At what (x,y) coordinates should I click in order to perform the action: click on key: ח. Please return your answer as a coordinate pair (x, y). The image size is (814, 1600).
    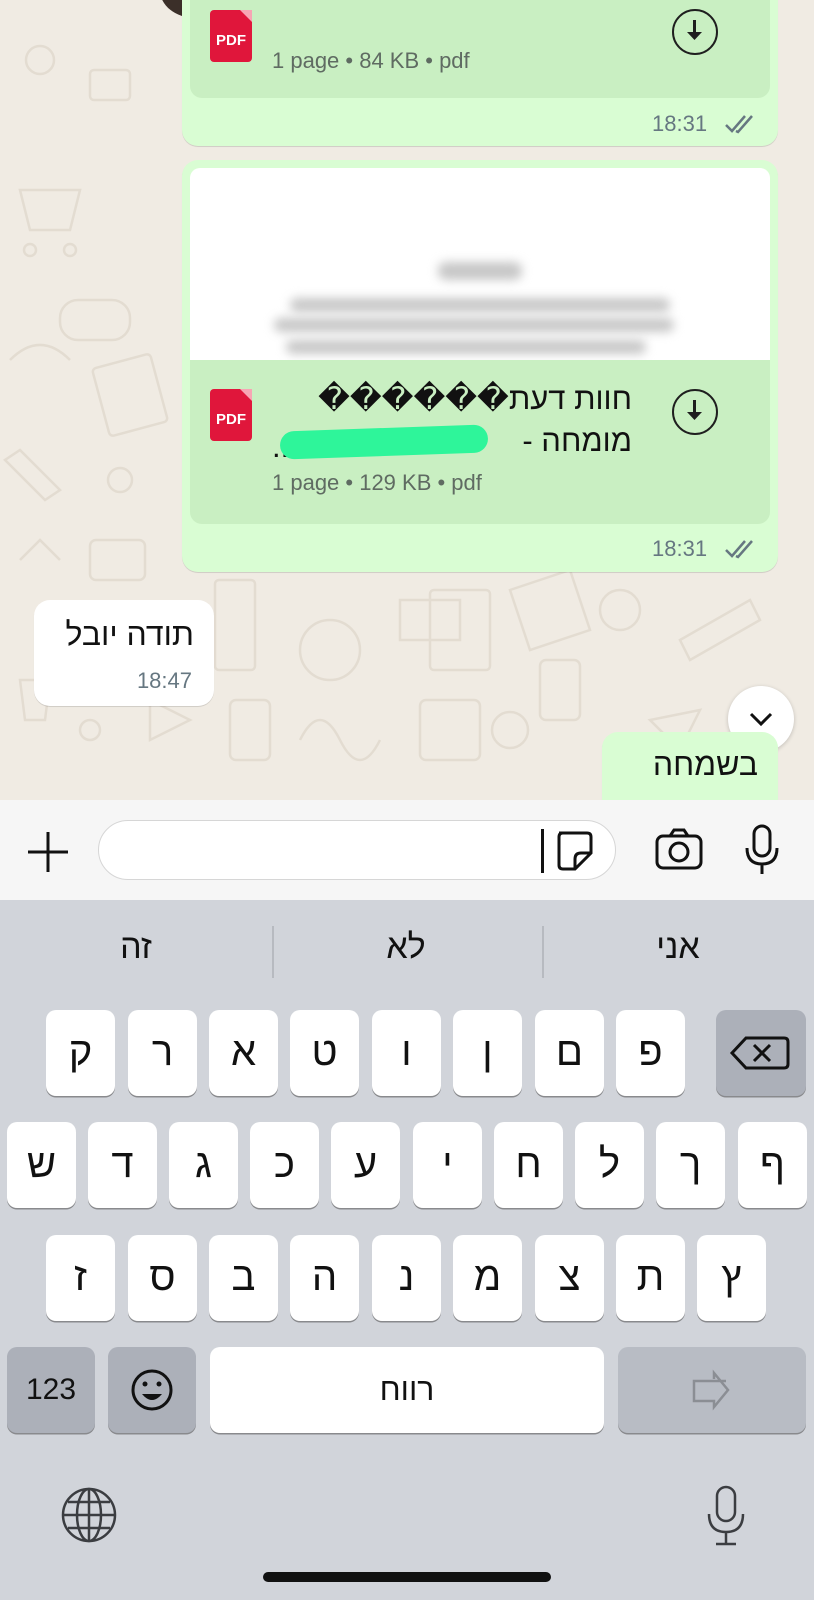
    Looking at the image, I should click on (528, 1165).